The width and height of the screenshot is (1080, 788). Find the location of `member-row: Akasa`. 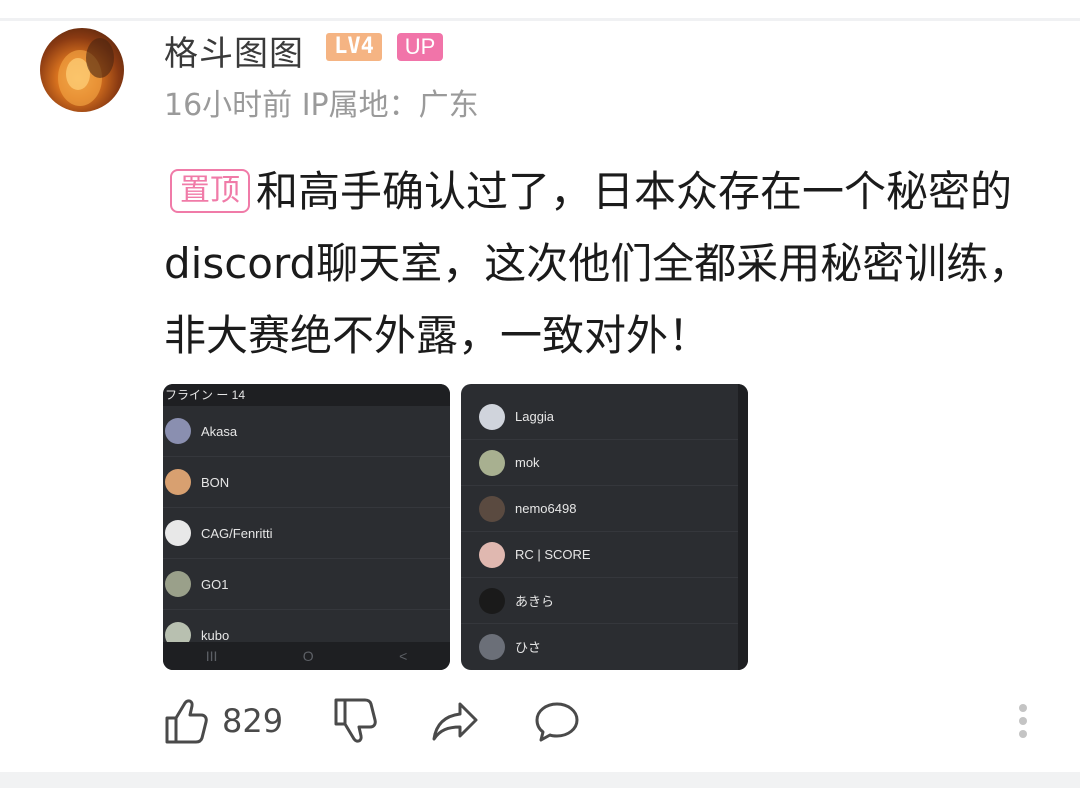

member-row: Akasa is located at coordinates (306, 431).